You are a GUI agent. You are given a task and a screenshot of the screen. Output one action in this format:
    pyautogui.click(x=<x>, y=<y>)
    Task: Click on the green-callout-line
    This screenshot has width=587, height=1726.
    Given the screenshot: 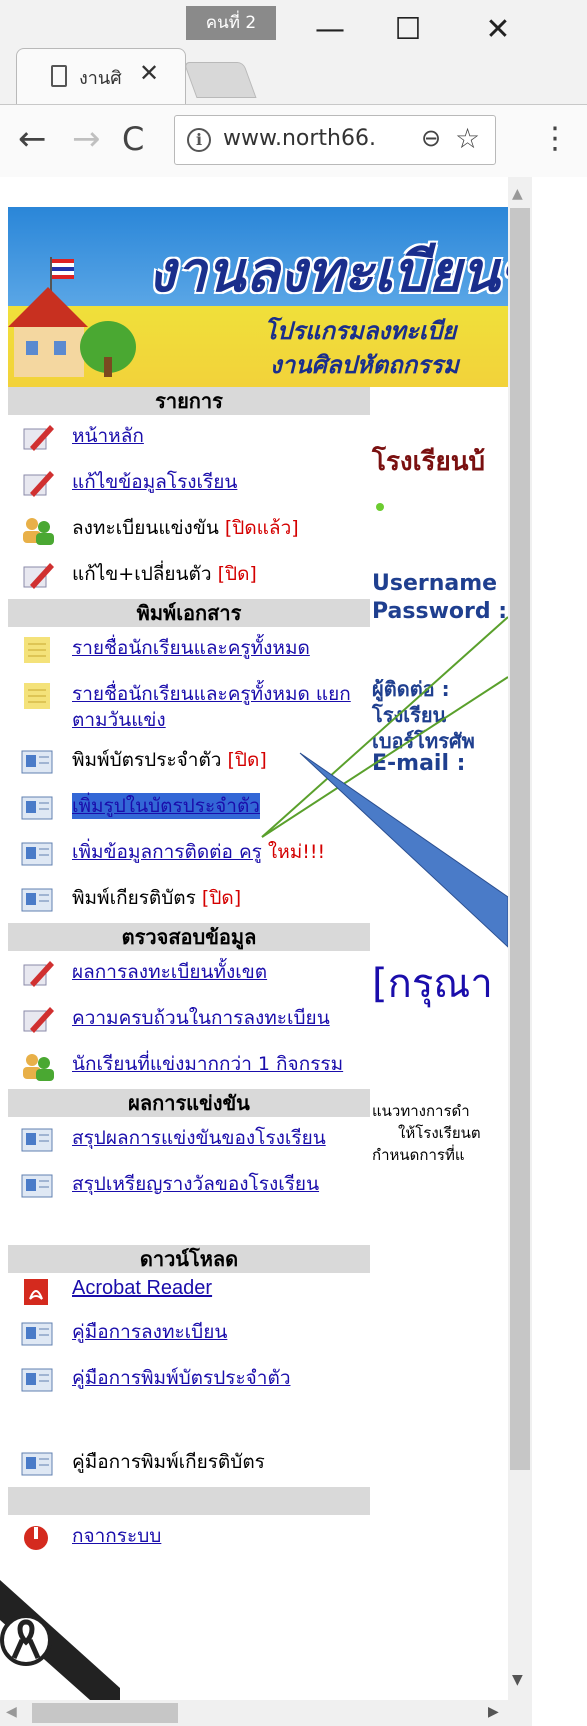 What is the action you would take?
    pyautogui.click(x=384, y=727)
    